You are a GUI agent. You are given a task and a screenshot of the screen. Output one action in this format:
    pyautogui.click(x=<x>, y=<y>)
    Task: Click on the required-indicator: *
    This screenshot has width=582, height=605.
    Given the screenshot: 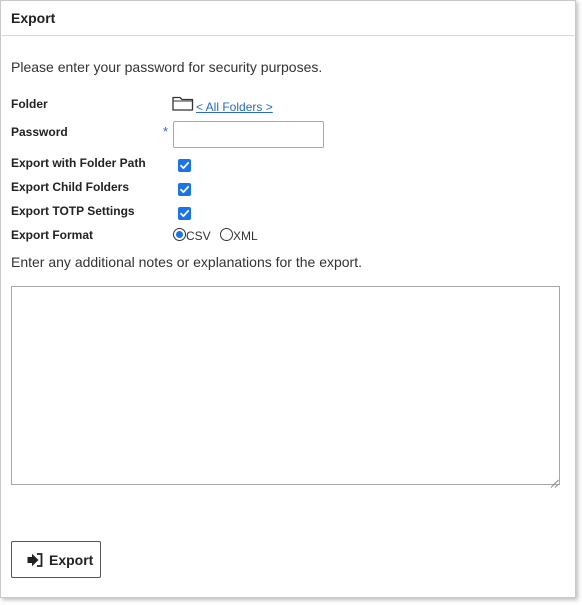 What is the action you would take?
    pyautogui.click(x=166, y=131)
    